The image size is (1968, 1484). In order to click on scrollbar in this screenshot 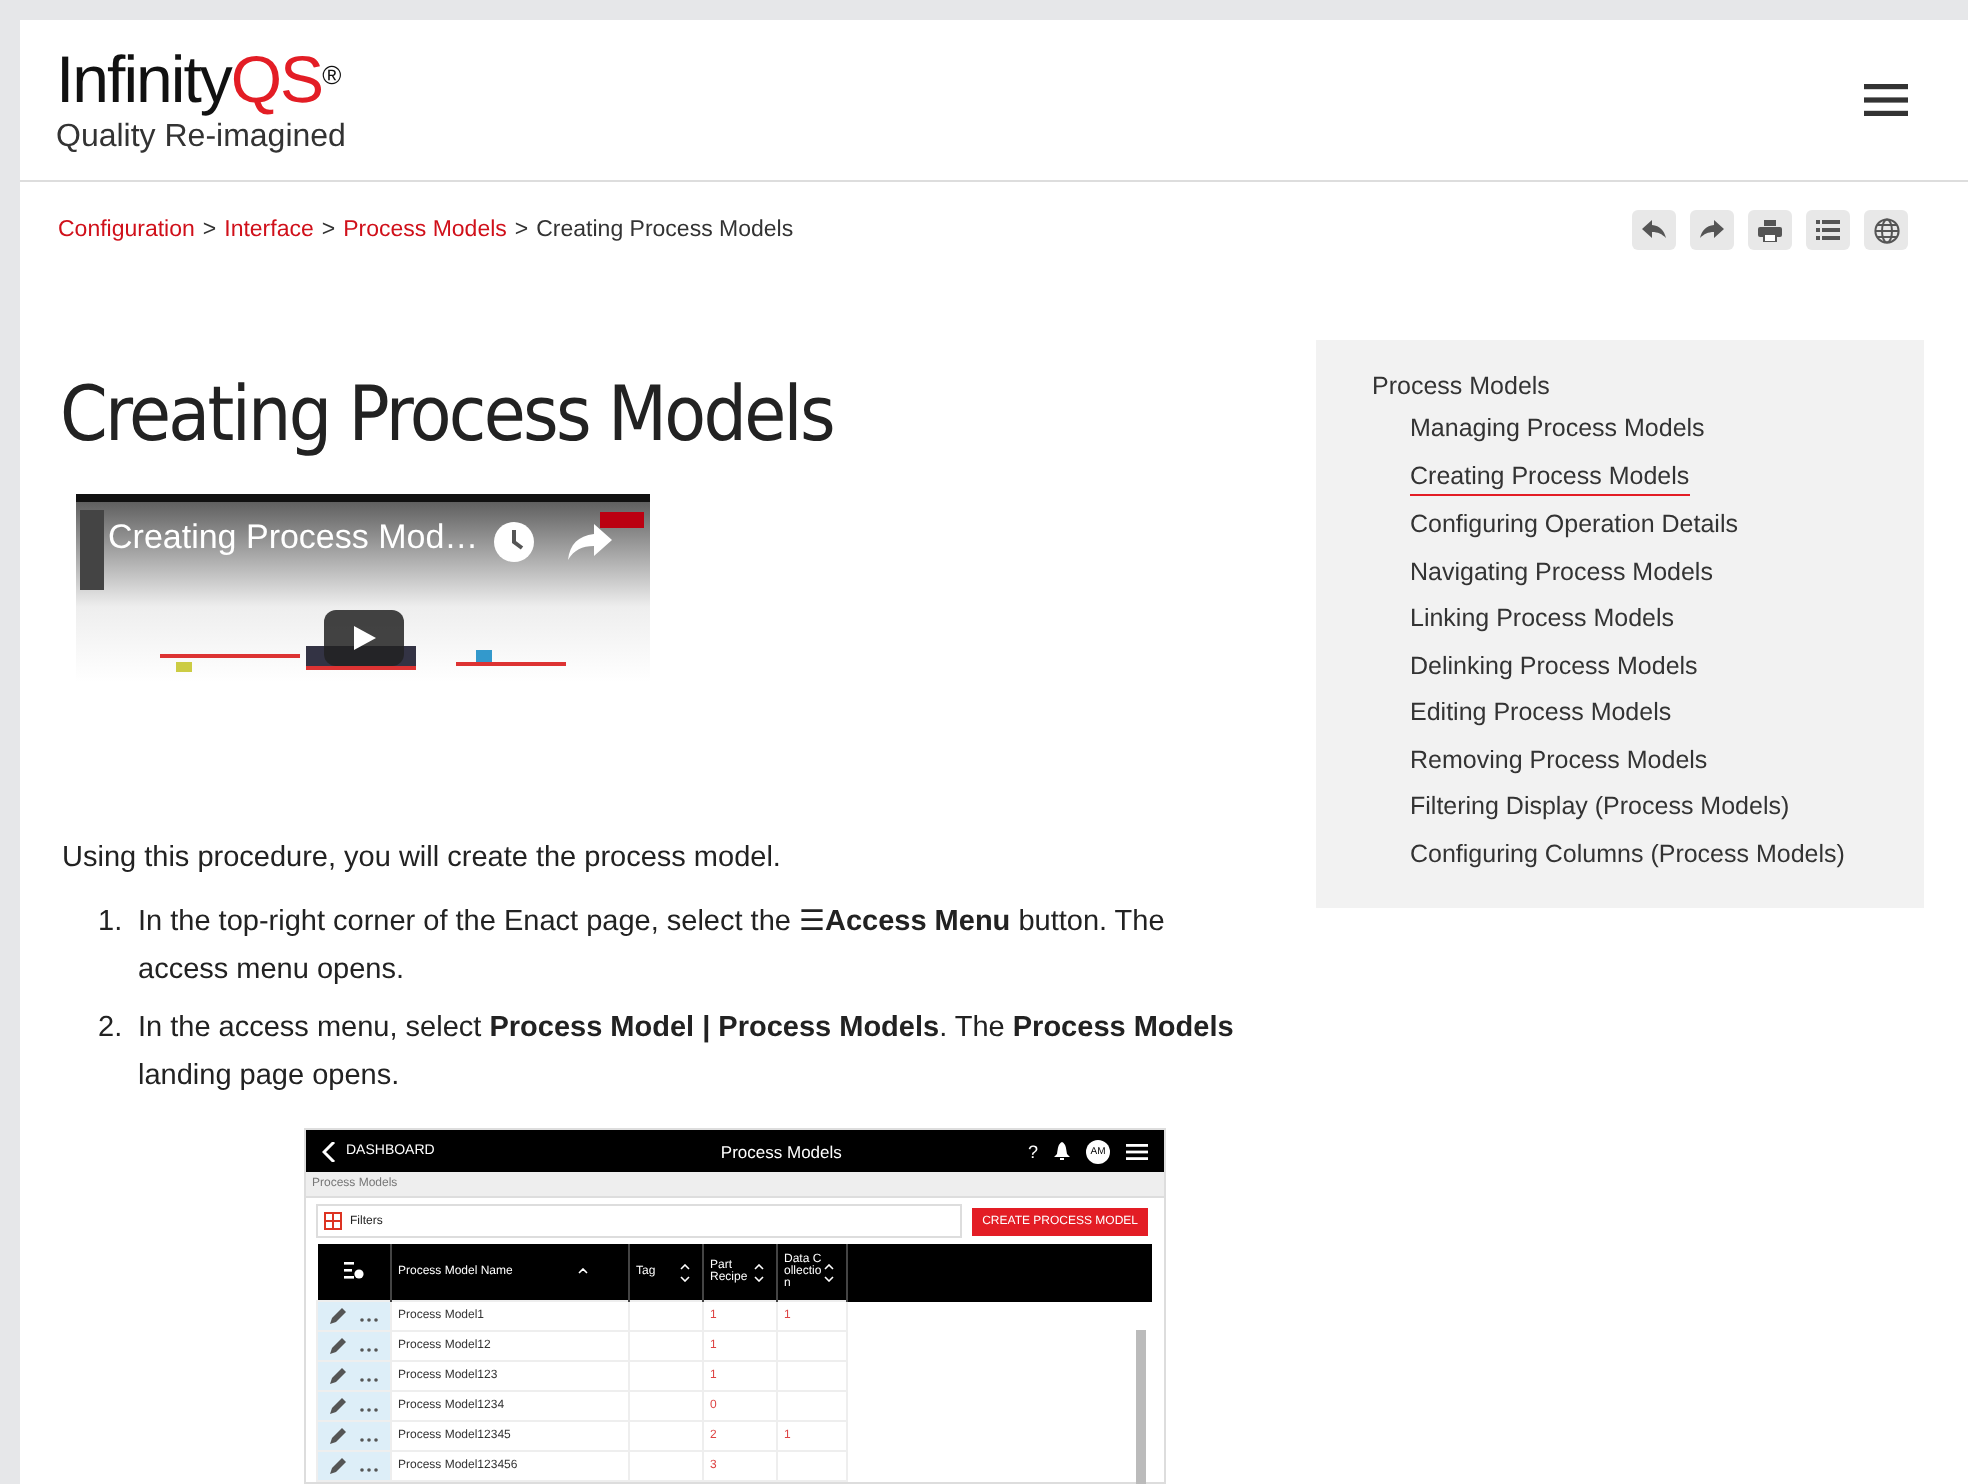, I will do `click(1141, 1407)`.